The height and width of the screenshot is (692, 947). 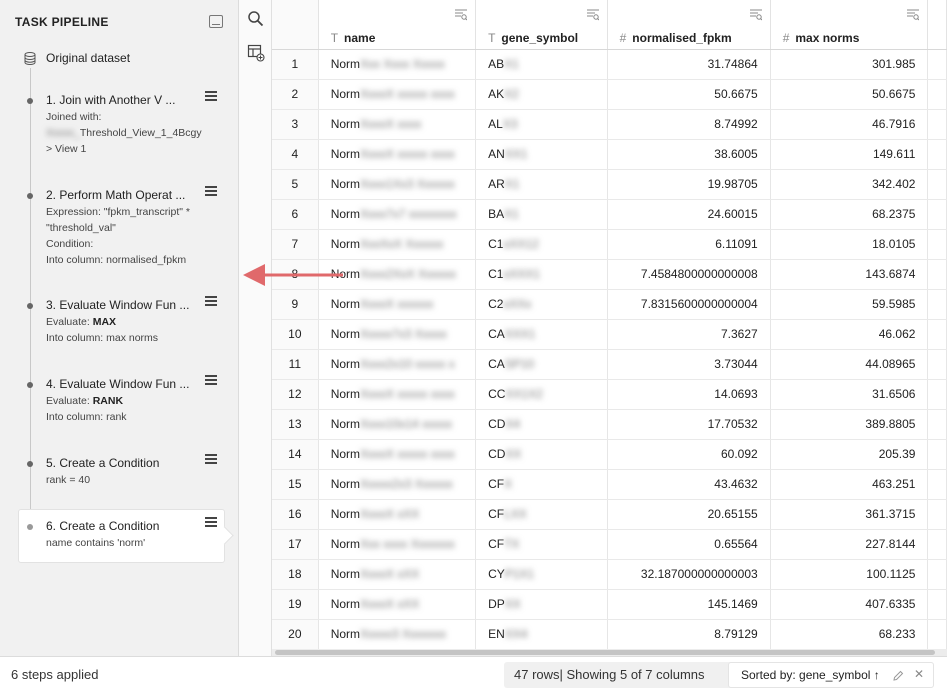 What do you see at coordinates (69, 322) in the screenshot?
I see `step-detail-prefix: Evaluate:` at bounding box center [69, 322].